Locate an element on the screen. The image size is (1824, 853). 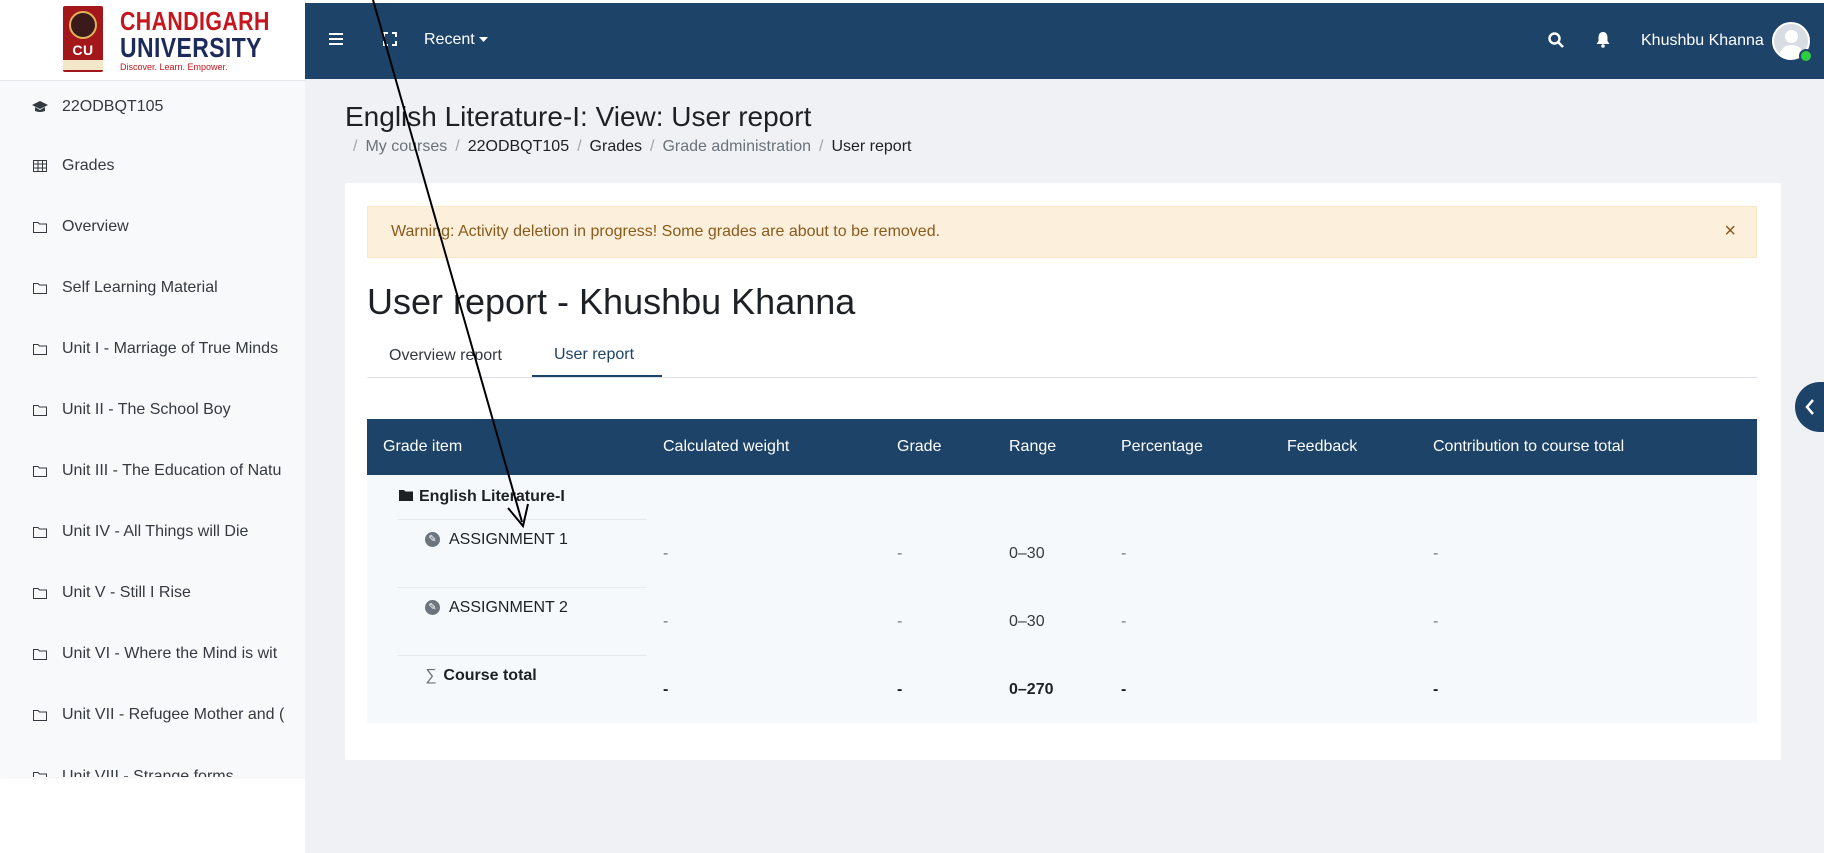
breadcrumb-course: 22ODBQT105 is located at coordinates (518, 147).